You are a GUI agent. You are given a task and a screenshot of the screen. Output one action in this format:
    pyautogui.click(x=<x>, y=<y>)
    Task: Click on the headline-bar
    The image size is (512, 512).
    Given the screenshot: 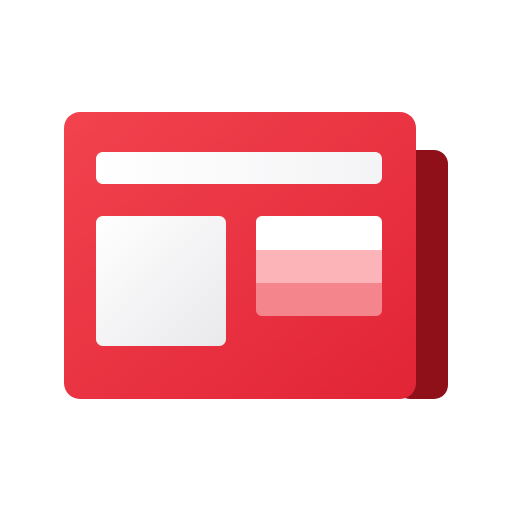 What is the action you would take?
    pyautogui.click(x=239, y=168)
    